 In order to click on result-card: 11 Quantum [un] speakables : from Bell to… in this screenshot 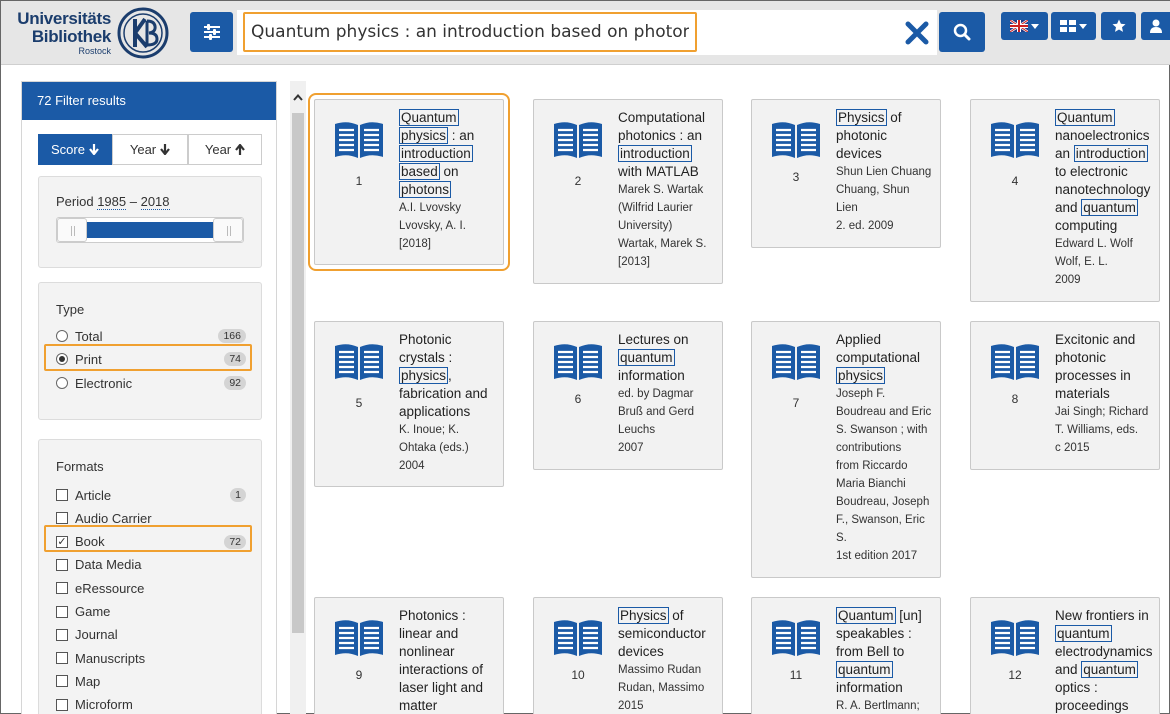, I will do `click(846, 655)`.